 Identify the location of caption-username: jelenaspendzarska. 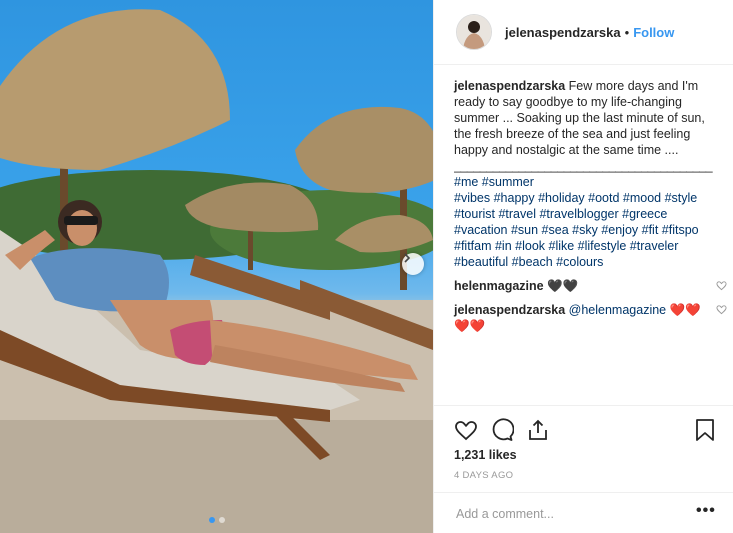
(509, 86).